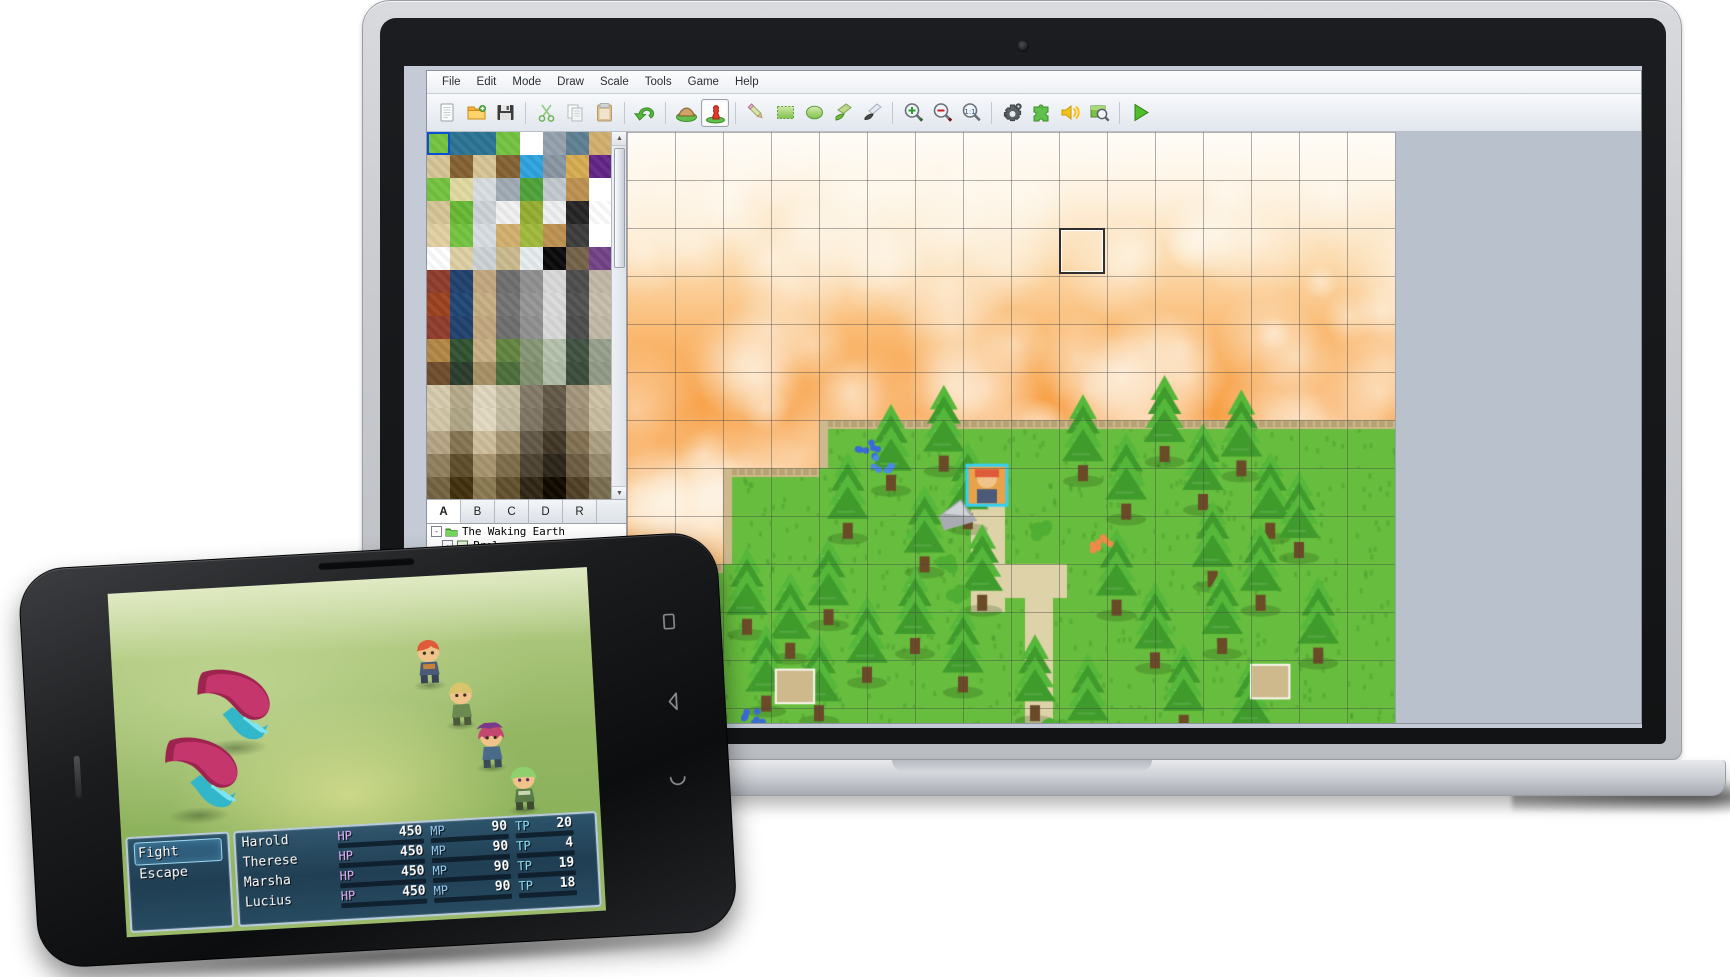  Describe the element at coordinates (524, 790) in the screenshot. I see `actor-sprite-lucius` at that location.